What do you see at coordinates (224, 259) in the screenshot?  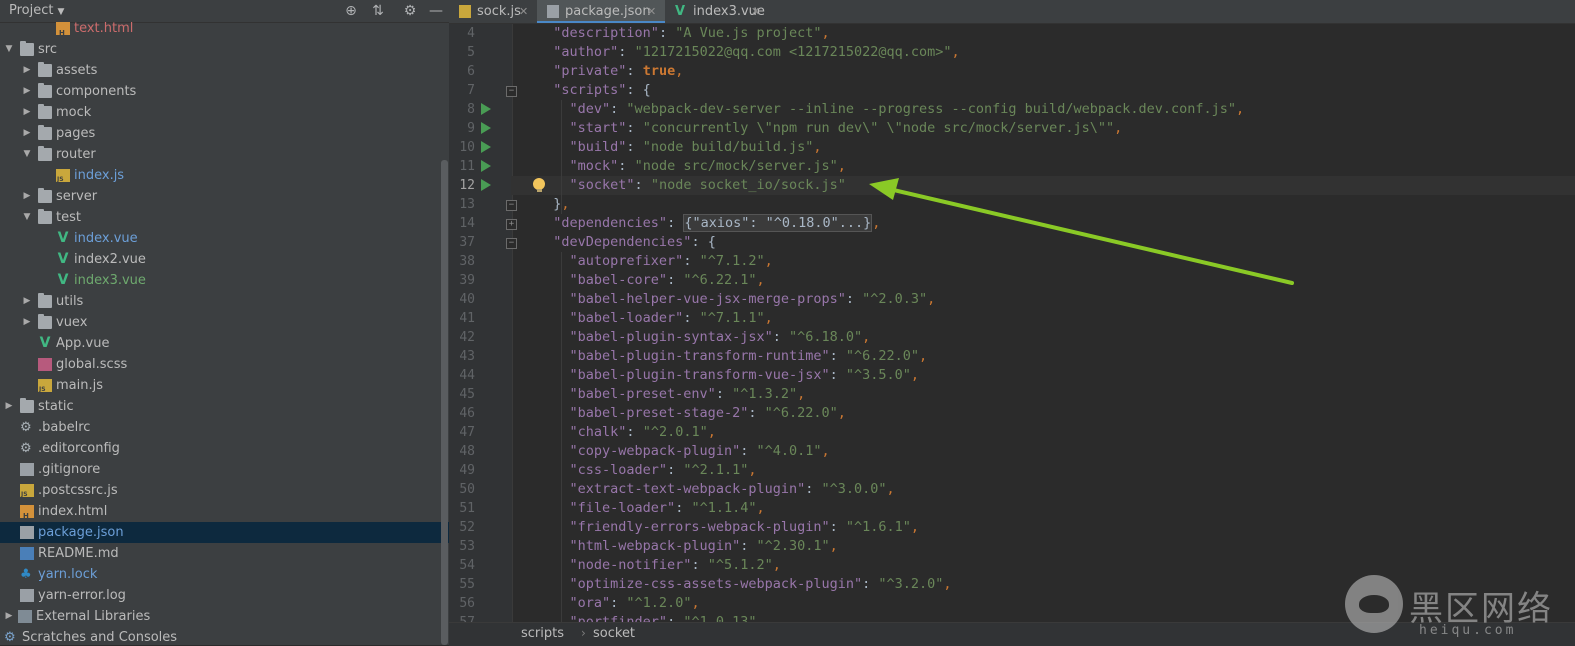 I see `tree-item: Vindex2.vue` at bounding box center [224, 259].